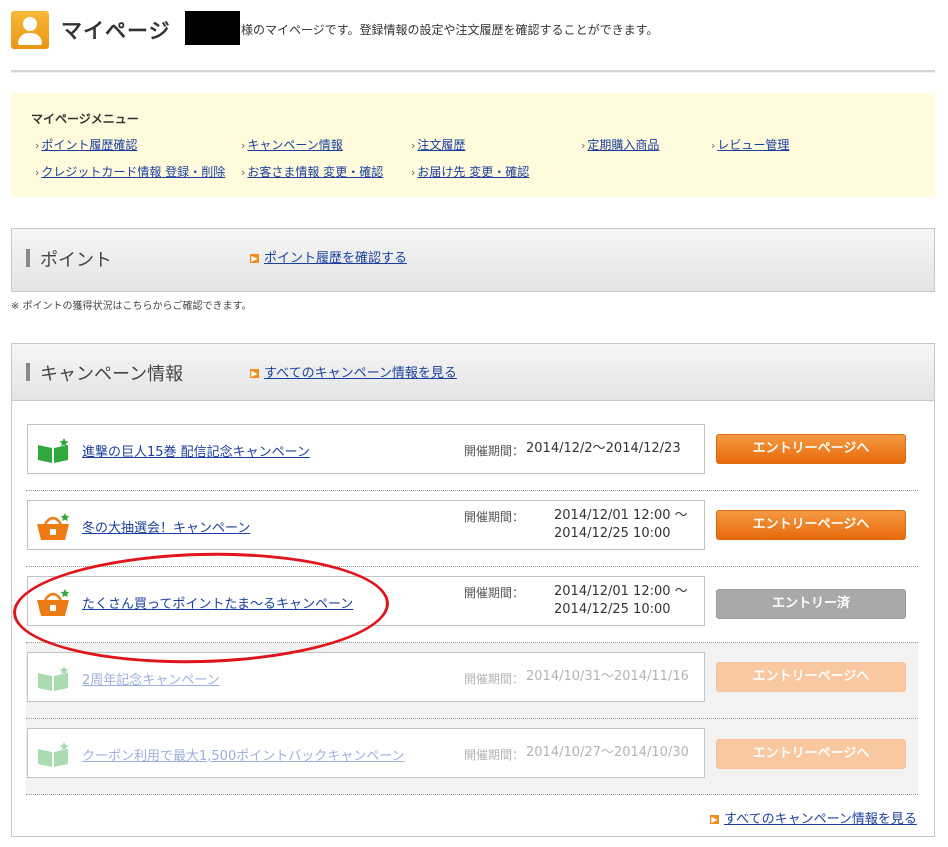 The image size is (948, 847). Describe the element at coordinates (312, 171) in the screenshot. I see `menu-item-customer-info: › お客さま情報 変更・確認` at that location.